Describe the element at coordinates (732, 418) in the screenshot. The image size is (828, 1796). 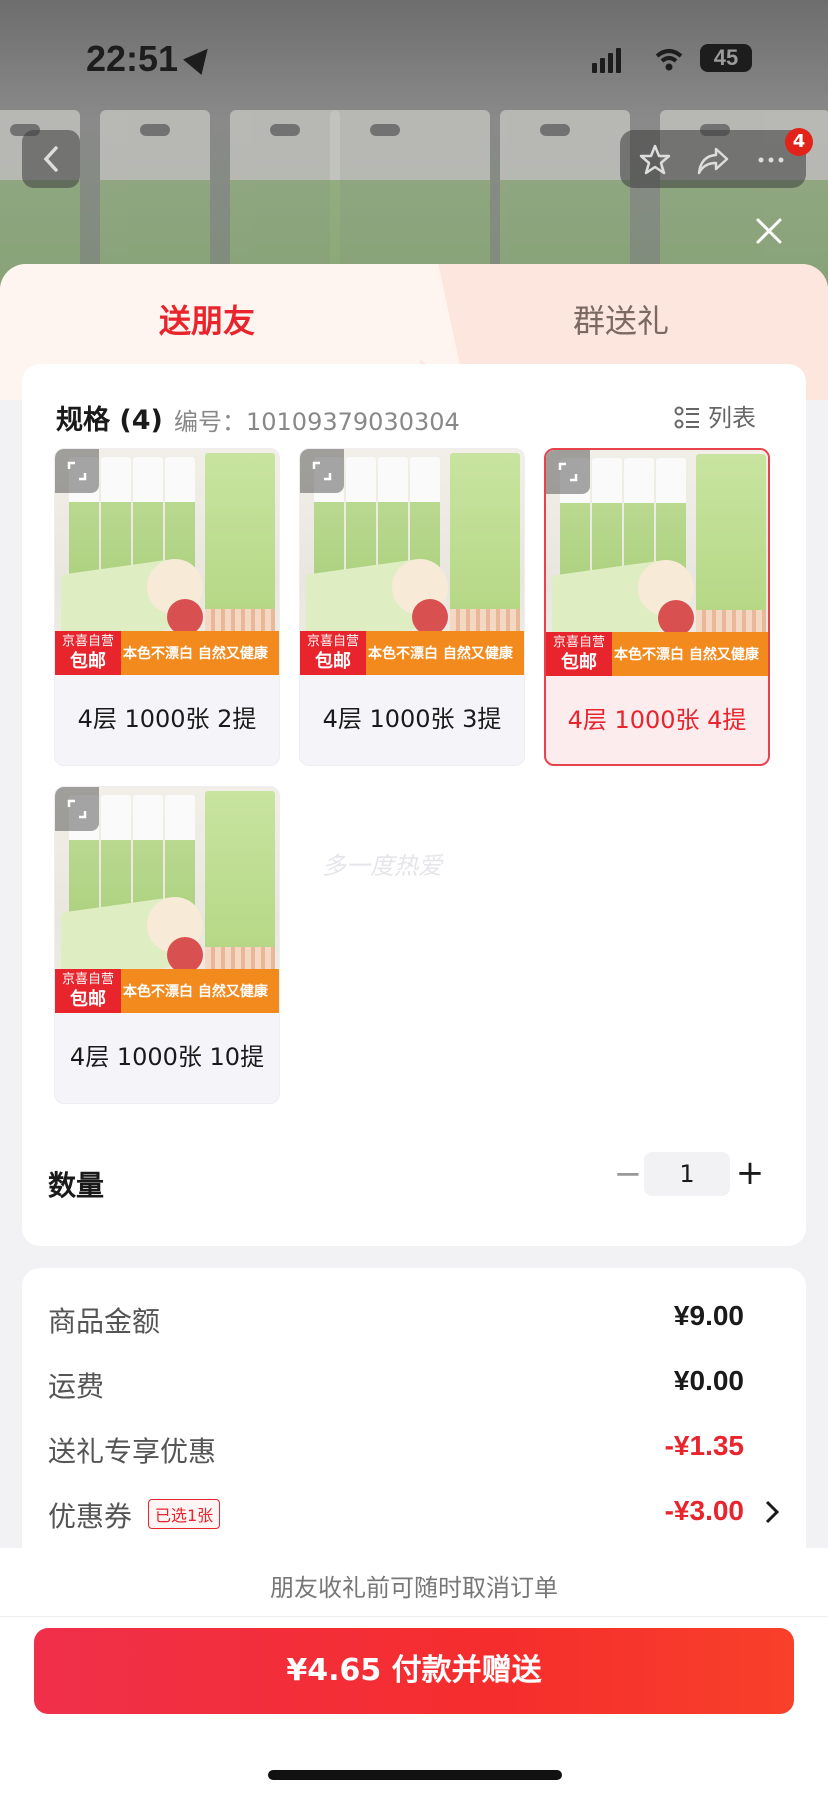
I see `list-toggle-label: 列表` at that location.